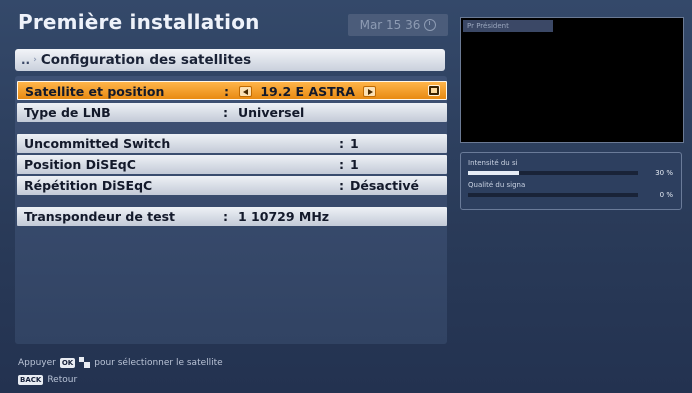  What do you see at coordinates (232, 143) in the screenshot?
I see `row-uncommitted-switch: Uncommitted Switch : 1` at bounding box center [232, 143].